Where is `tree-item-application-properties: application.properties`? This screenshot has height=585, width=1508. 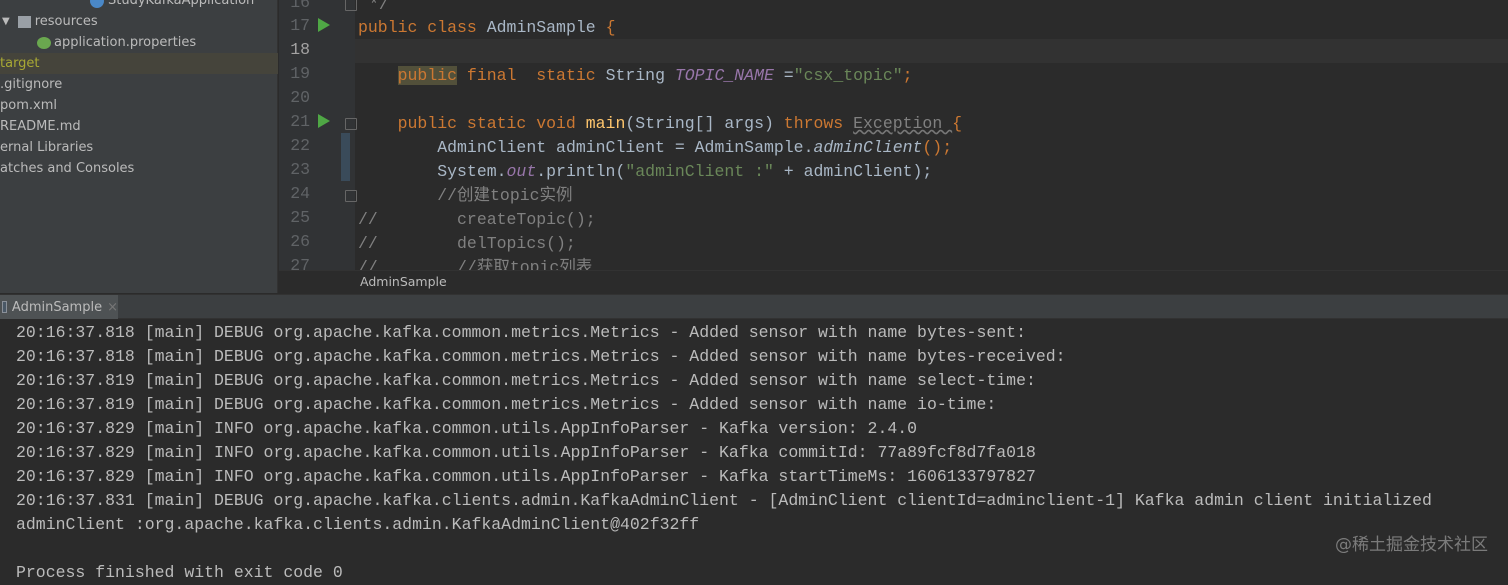
tree-item-application-properties: application.properties is located at coordinates (116, 42).